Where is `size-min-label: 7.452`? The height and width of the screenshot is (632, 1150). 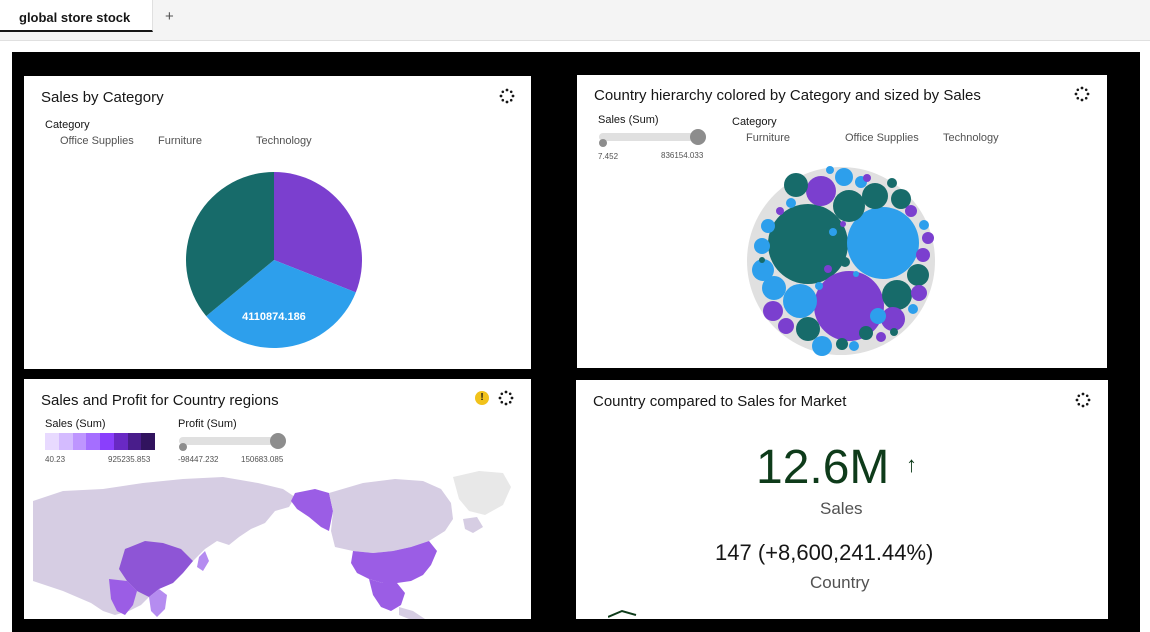 size-min-label: 7.452 is located at coordinates (608, 156).